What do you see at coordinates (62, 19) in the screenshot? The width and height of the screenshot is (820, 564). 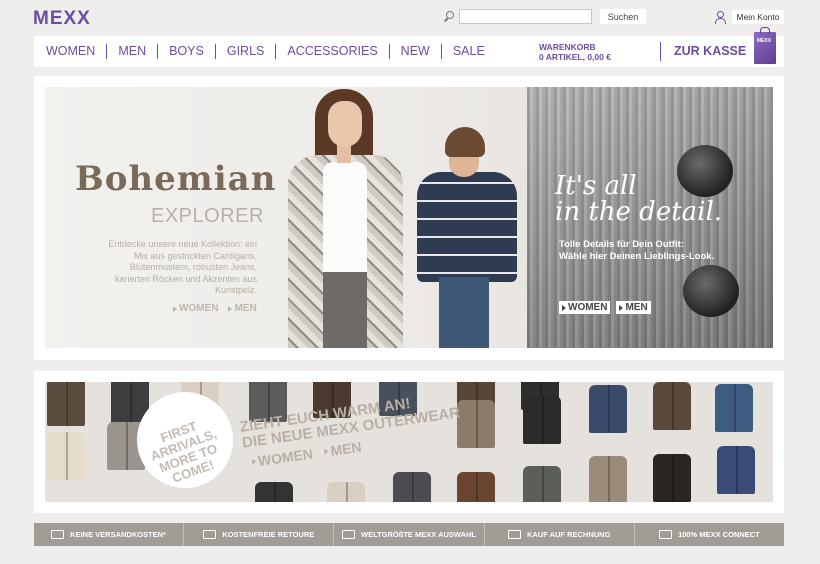 I see `mexx-logo: MEXX` at bounding box center [62, 19].